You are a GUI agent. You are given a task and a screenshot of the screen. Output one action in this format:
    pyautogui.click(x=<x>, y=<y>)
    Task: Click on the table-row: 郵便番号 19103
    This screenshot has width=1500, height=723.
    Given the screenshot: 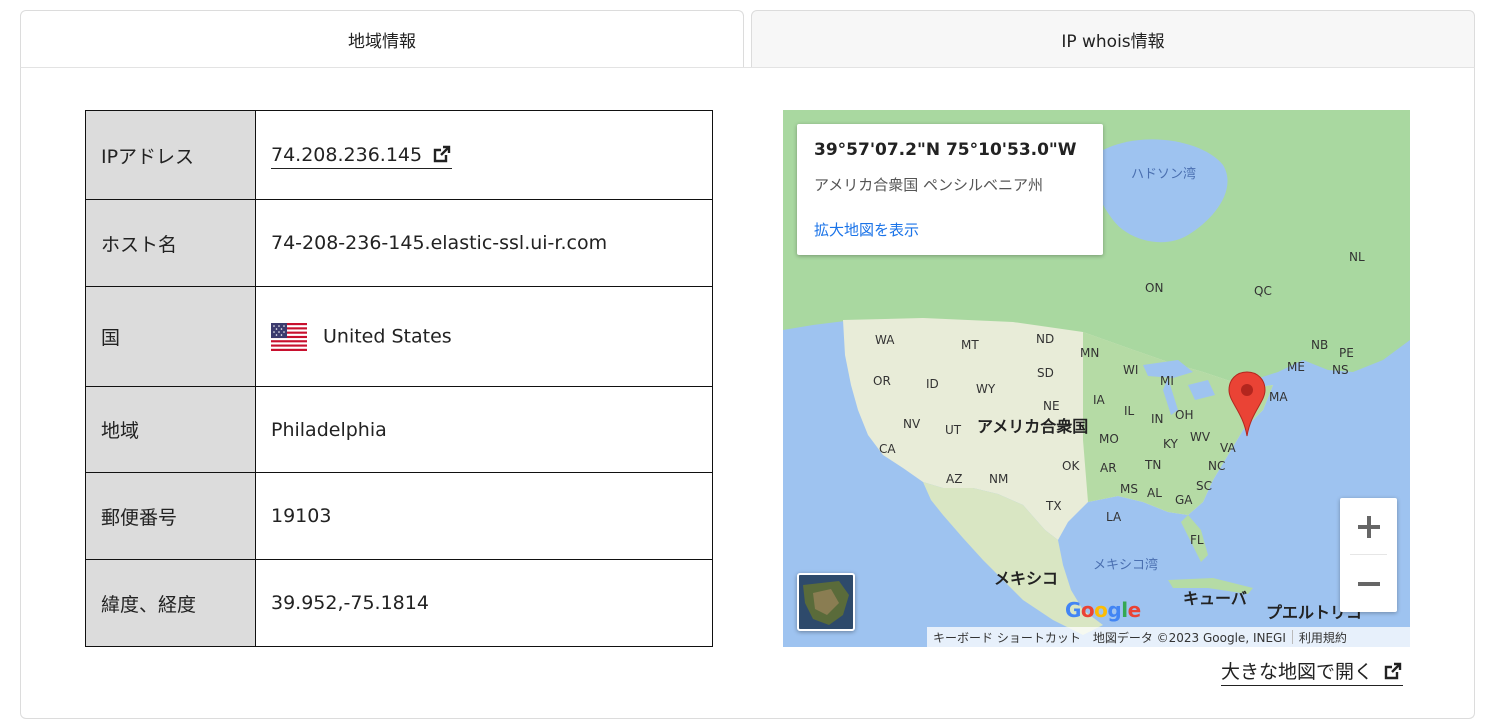 What is the action you would take?
    pyautogui.click(x=399, y=516)
    